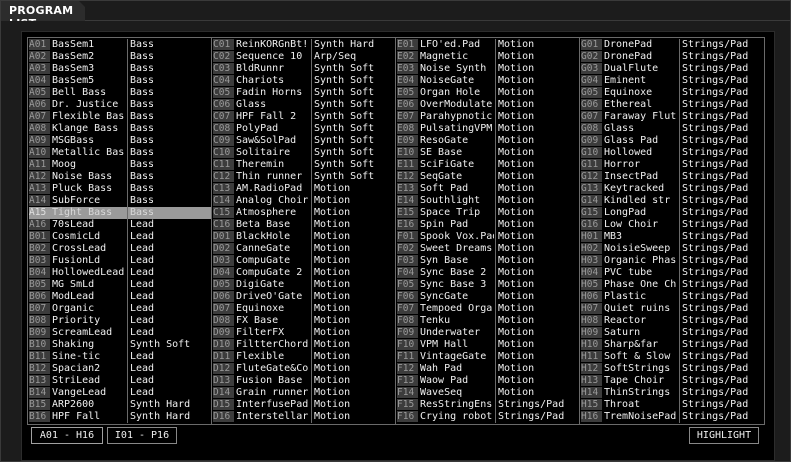 The width and height of the screenshot is (791, 462). Describe the element at coordinates (304, 309) in the screenshot. I see `program-row: D07 Equinoxe Motion` at that location.